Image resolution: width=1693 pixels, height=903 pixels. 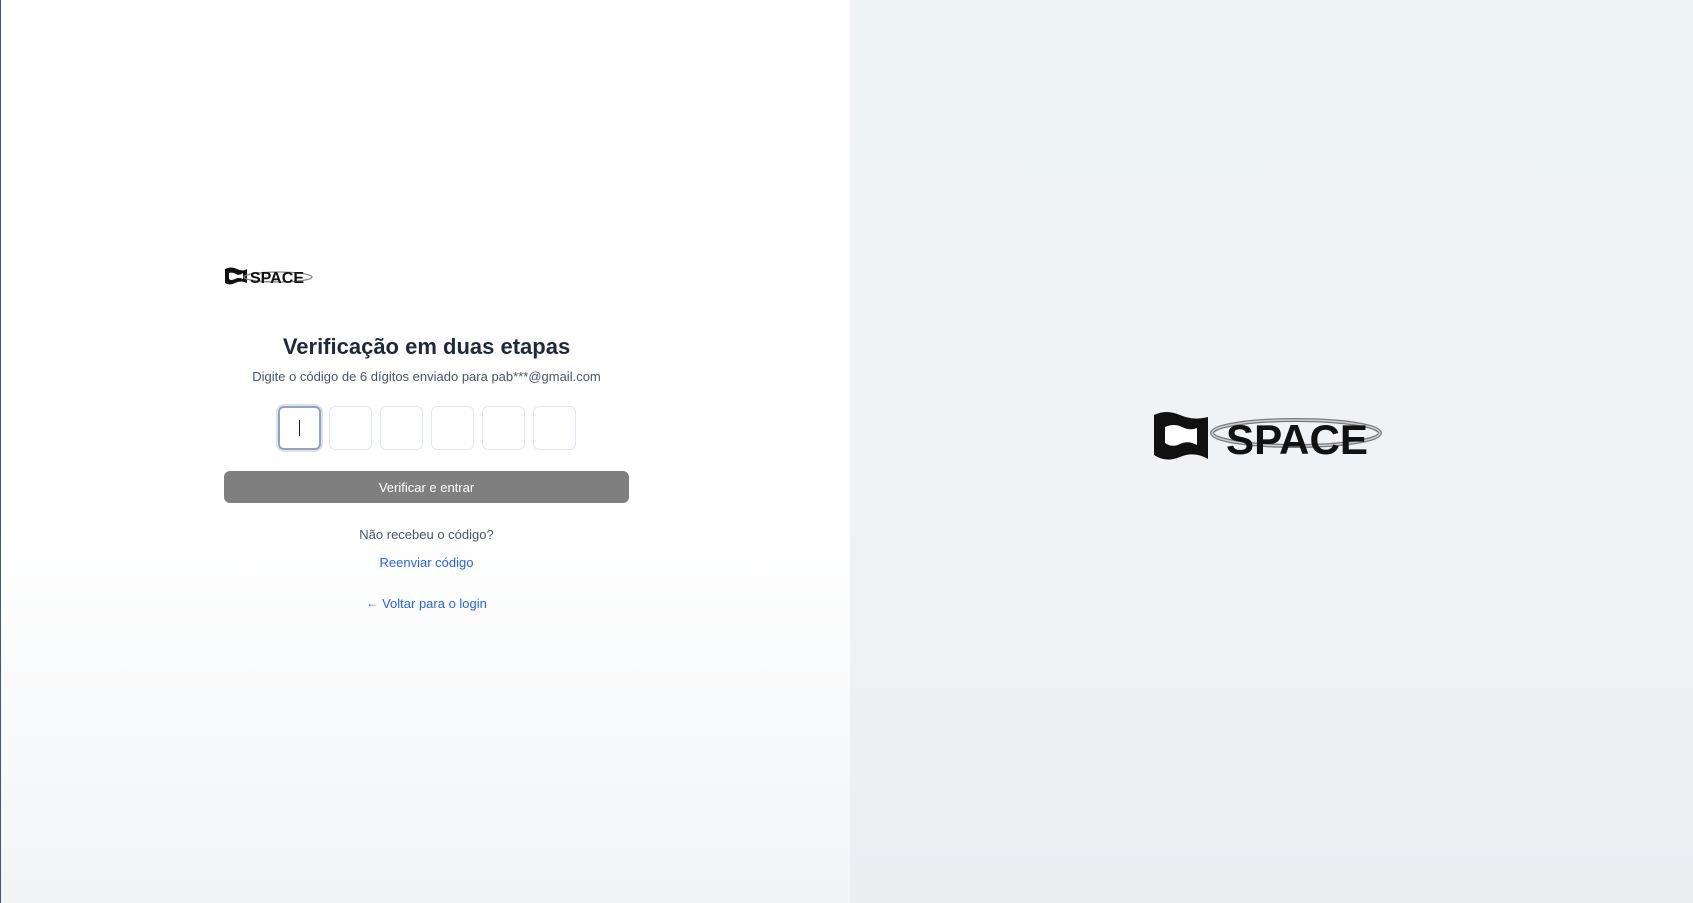 I want to click on back-to-login-label: Voltar para o login, so click(x=434, y=603).